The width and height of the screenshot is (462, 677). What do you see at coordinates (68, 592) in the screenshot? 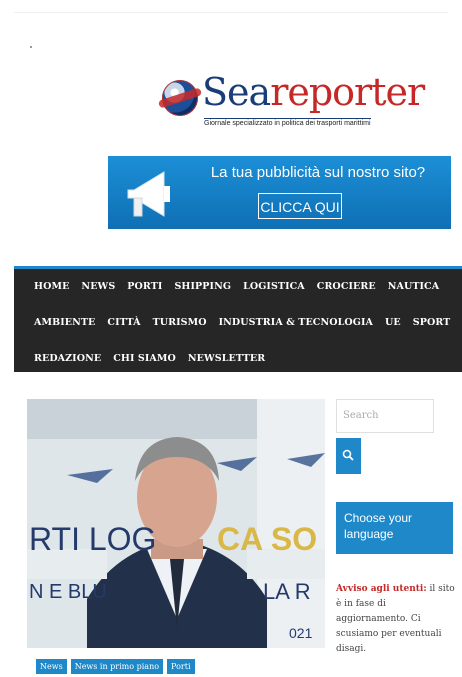
I see `image-caption-text-3: N E BLU` at bounding box center [68, 592].